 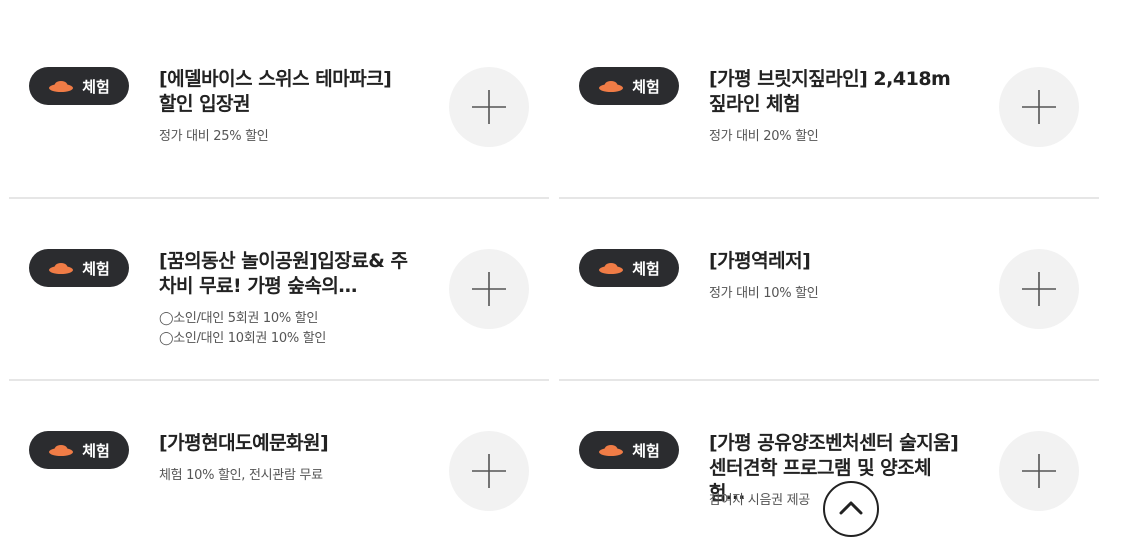 What do you see at coordinates (243, 338) in the screenshot?
I see `item-desc: ◯소인/대인 10회권 10% 할인` at bounding box center [243, 338].